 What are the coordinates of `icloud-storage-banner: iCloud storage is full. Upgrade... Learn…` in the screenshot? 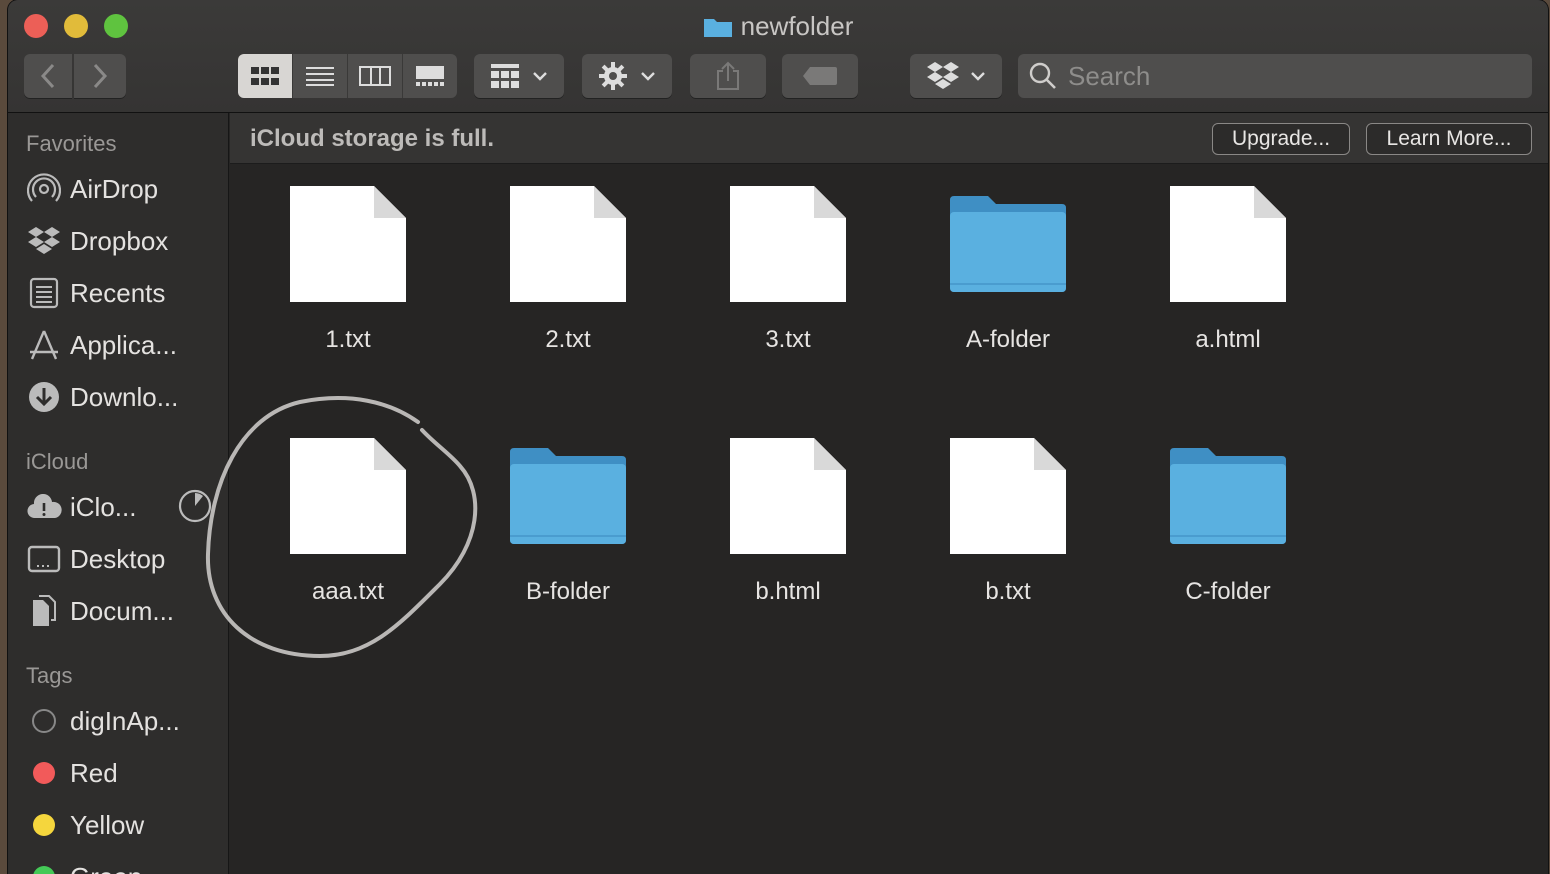 It's located at (889, 138).